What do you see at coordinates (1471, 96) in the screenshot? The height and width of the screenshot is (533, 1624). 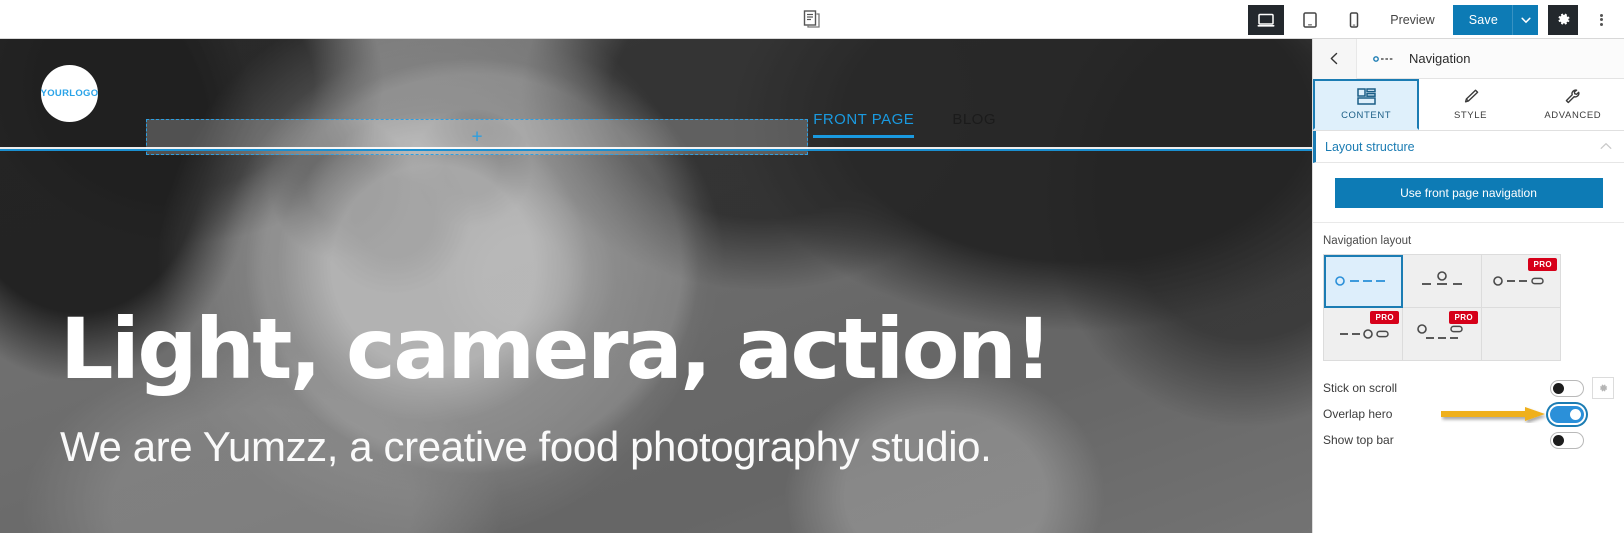 I see `brush-icon` at bounding box center [1471, 96].